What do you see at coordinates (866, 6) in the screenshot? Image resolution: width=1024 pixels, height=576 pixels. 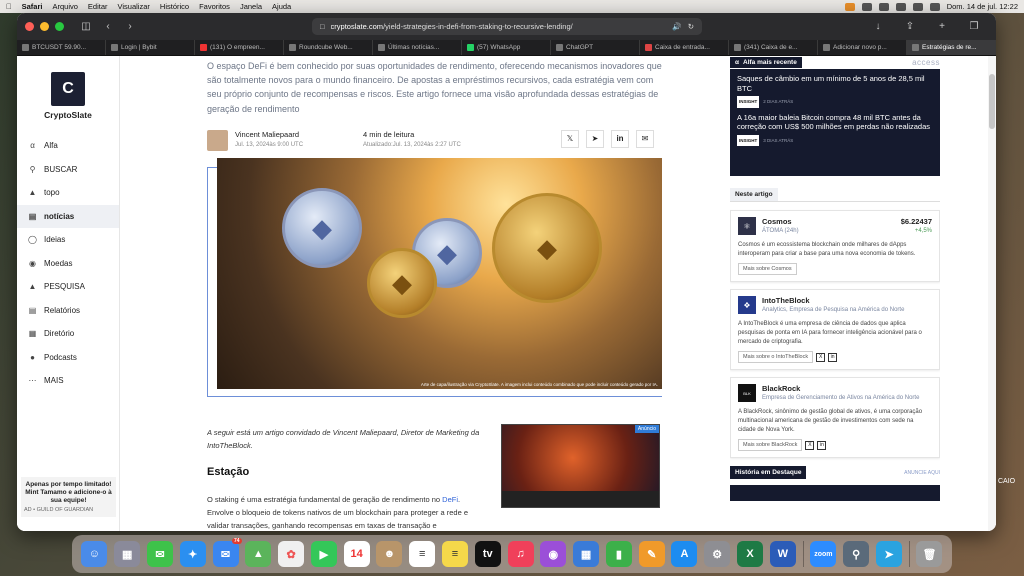 I see `status-bluetooth-icon` at bounding box center [866, 6].